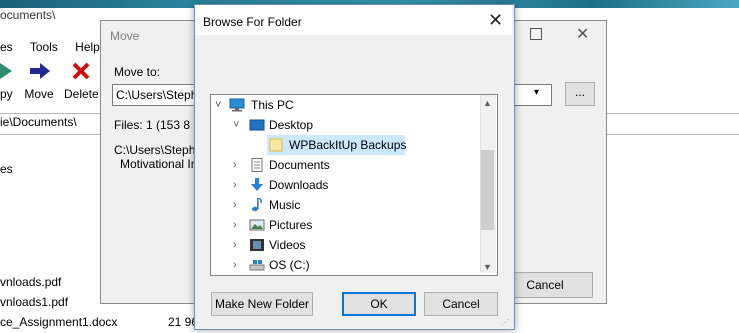 The height and width of the screenshot is (333, 739). I want to click on tree-item-desktop: ˅ Desktop, so click(345, 125).